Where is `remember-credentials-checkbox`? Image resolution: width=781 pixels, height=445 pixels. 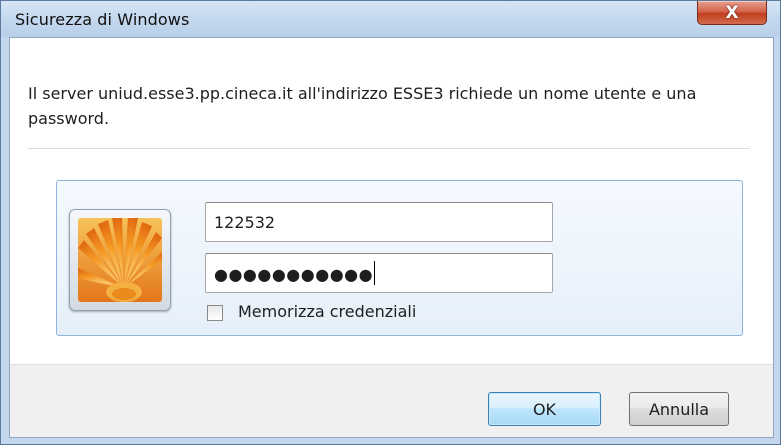
remember-credentials-checkbox is located at coordinates (215, 313).